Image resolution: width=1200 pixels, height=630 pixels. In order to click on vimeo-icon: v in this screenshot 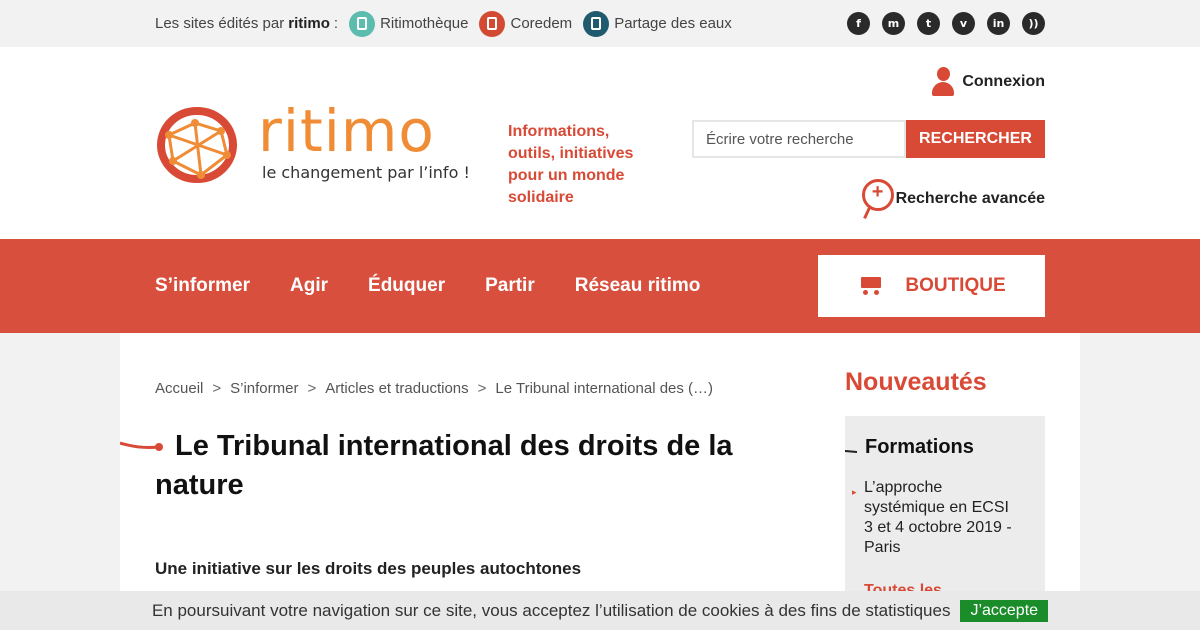, I will do `click(963, 23)`.